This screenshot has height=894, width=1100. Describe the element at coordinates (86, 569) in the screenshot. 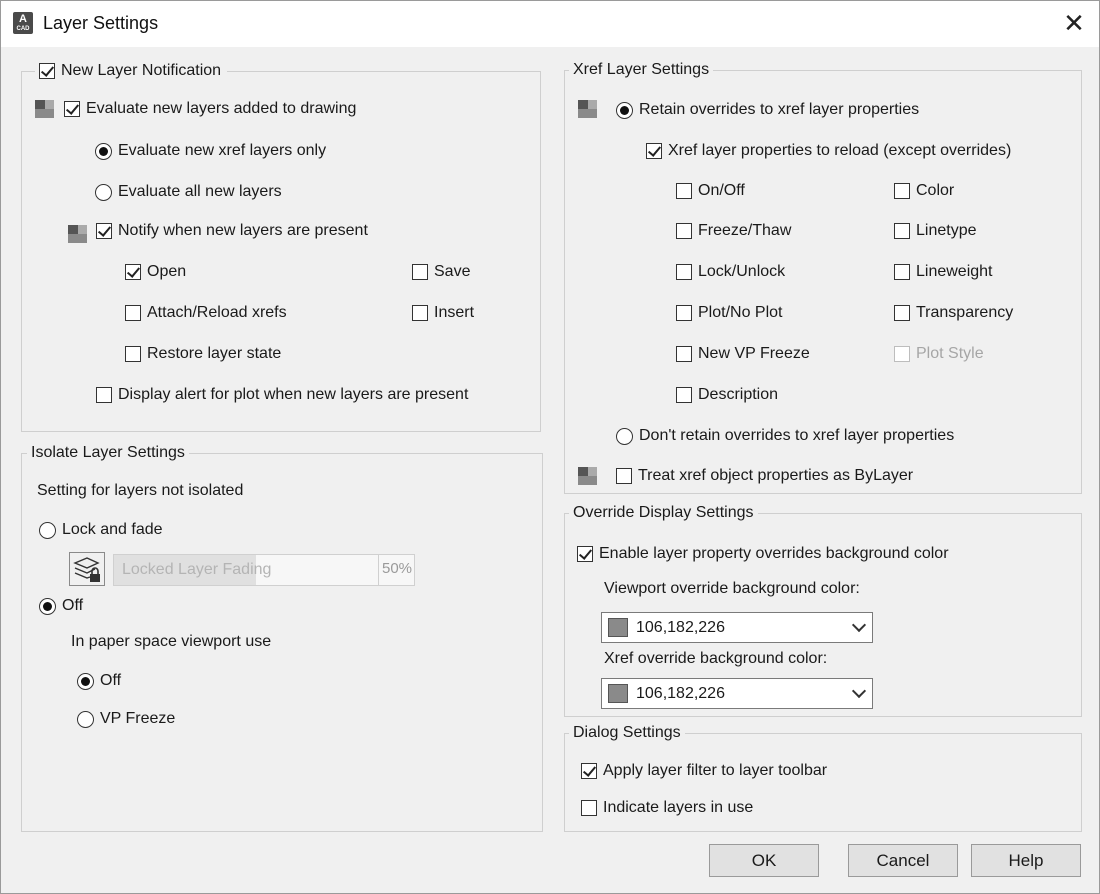

I see `layer-lock-icon-graphic` at that location.